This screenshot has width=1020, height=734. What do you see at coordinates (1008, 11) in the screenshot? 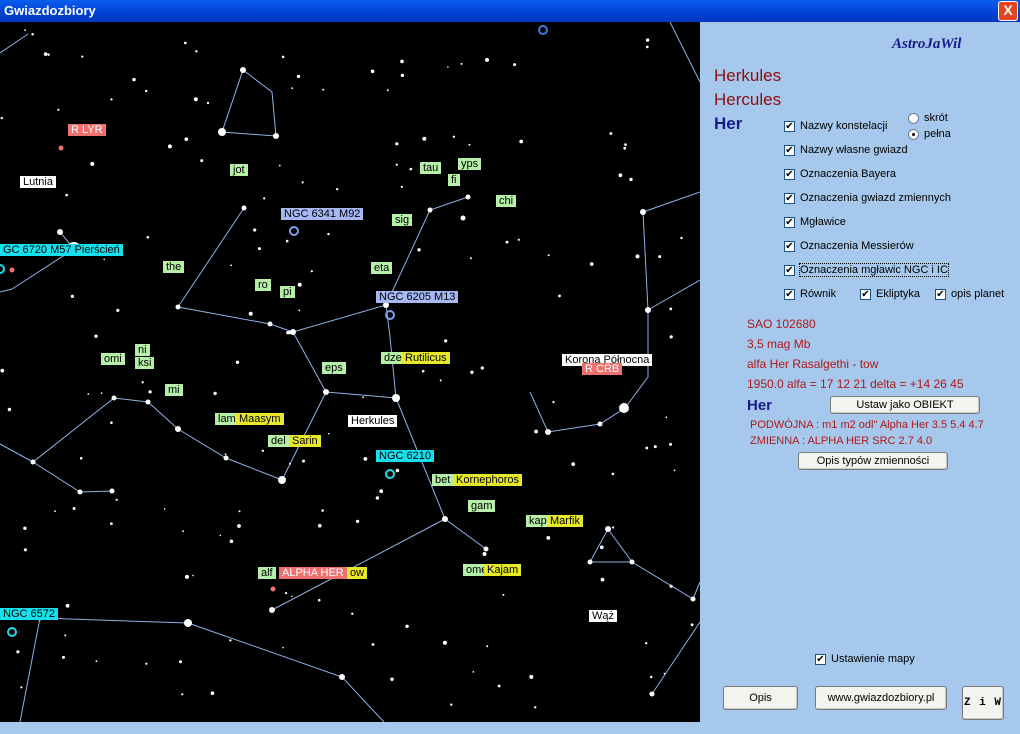
I see `close-button: X` at bounding box center [1008, 11].